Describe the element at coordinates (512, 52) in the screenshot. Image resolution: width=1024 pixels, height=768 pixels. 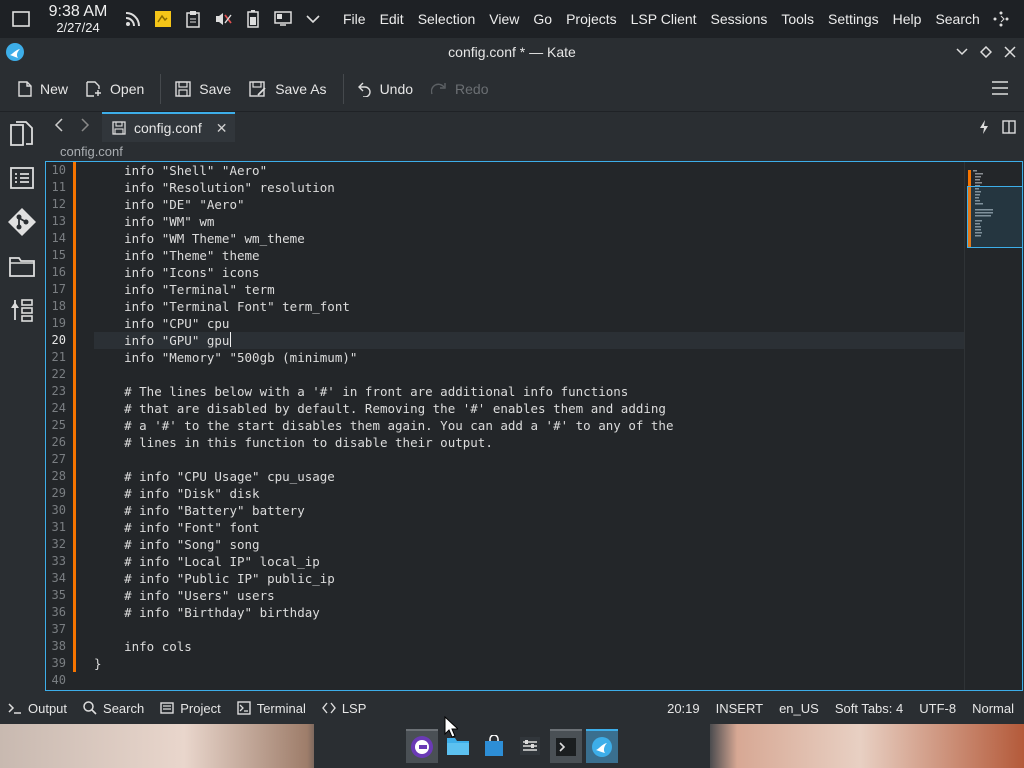
I see `window-titlebar: config.conf * — Kate` at that location.